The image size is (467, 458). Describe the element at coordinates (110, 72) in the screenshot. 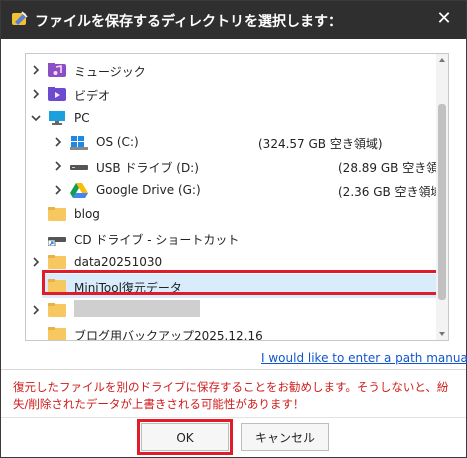

I see `tree-item-label: ミュージック` at that location.